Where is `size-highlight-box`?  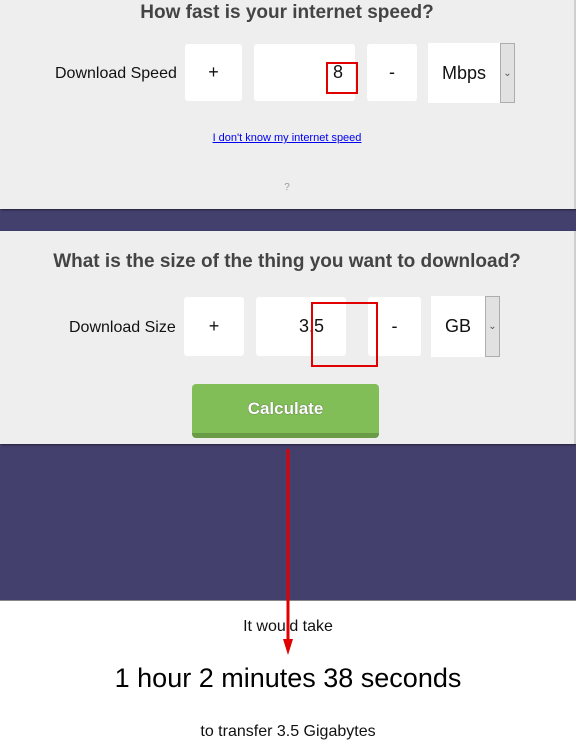 size-highlight-box is located at coordinates (344, 334).